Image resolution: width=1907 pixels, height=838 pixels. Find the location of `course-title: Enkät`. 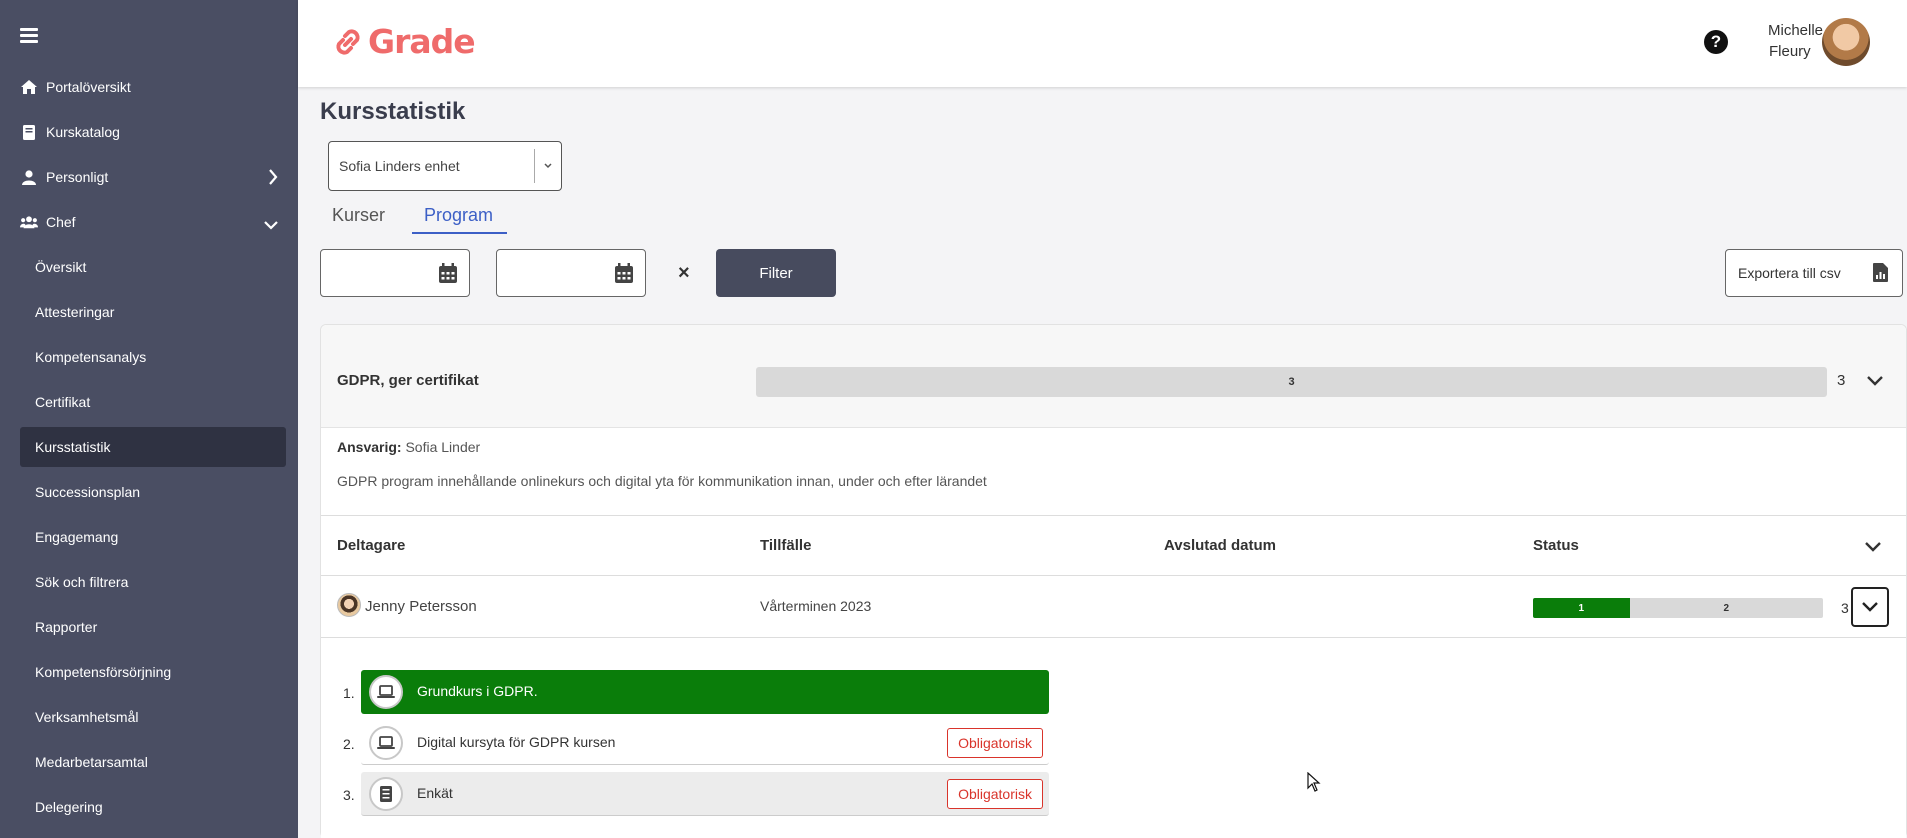

course-title: Enkät is located at coordinates (435, 793).